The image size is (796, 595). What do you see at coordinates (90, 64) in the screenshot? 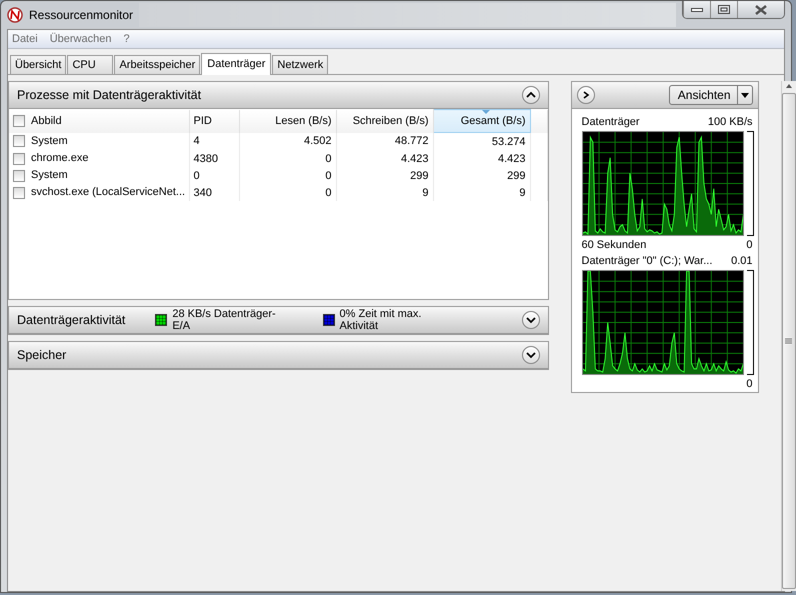
I see `tab: CPU` at bounding box center [90, 64].